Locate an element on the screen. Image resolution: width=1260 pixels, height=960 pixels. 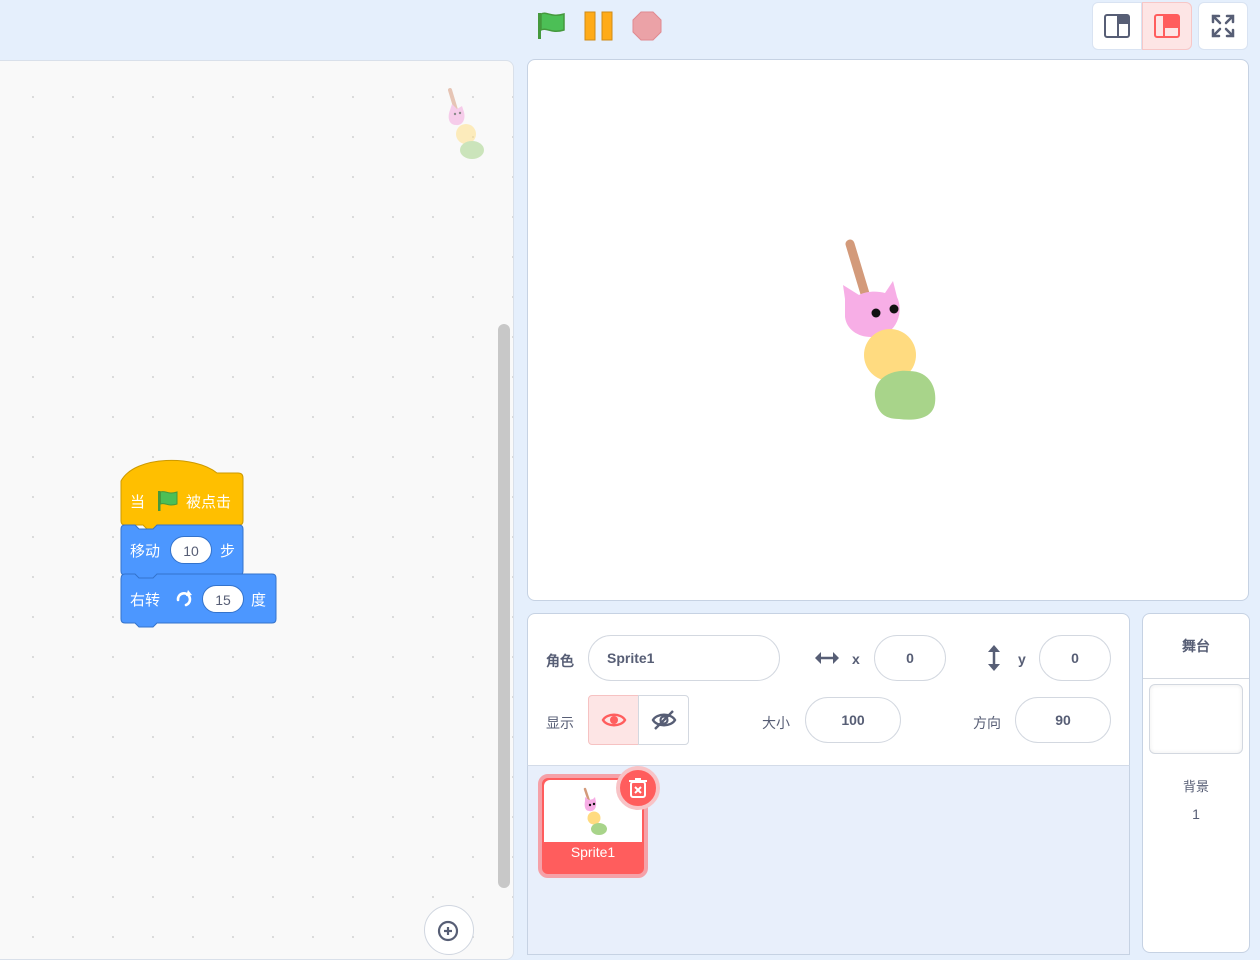
event-block-text-when: 当 is located at coordinates (138, 502).